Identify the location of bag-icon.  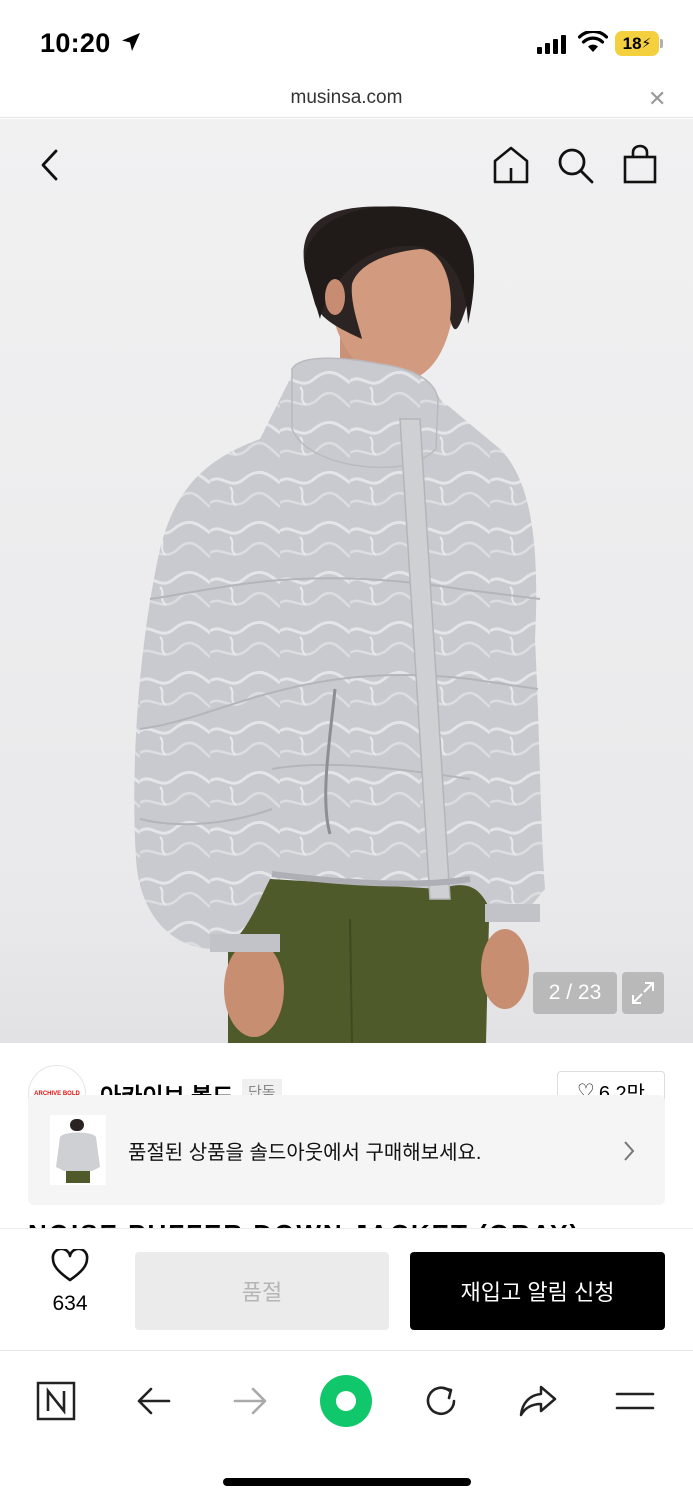
(640, 165).